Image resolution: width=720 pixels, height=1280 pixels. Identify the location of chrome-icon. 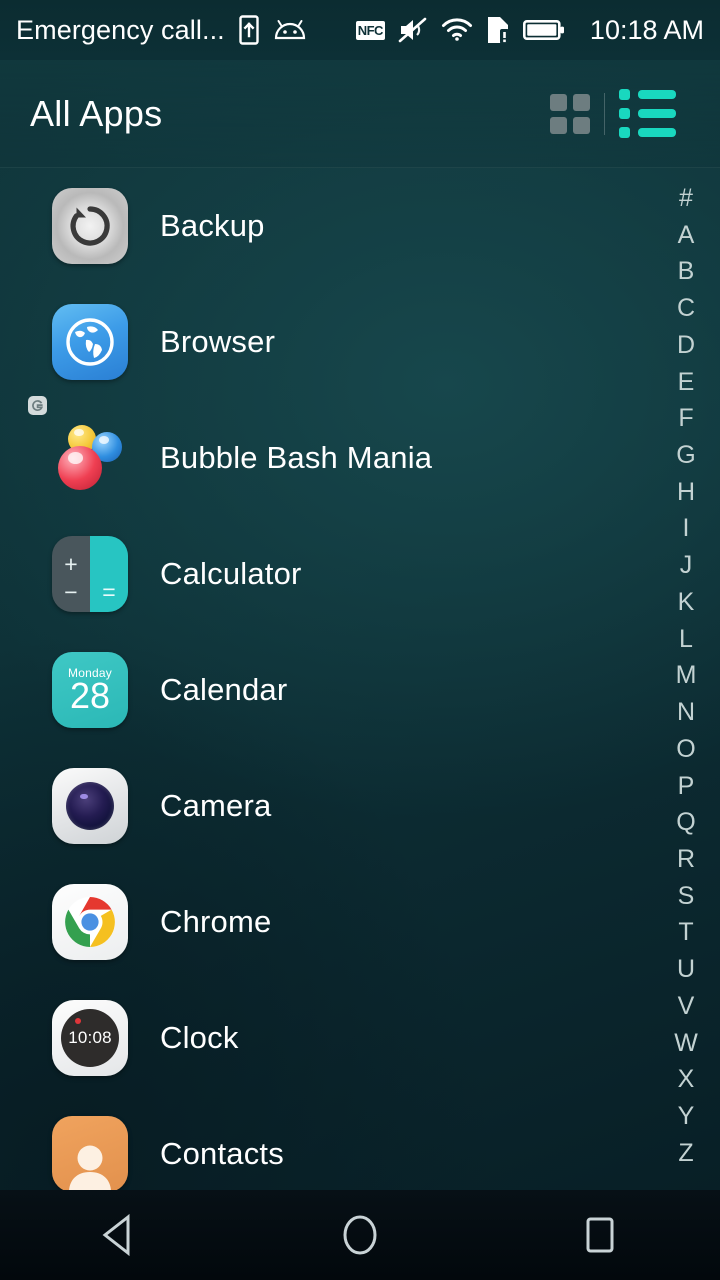
(90, 922).